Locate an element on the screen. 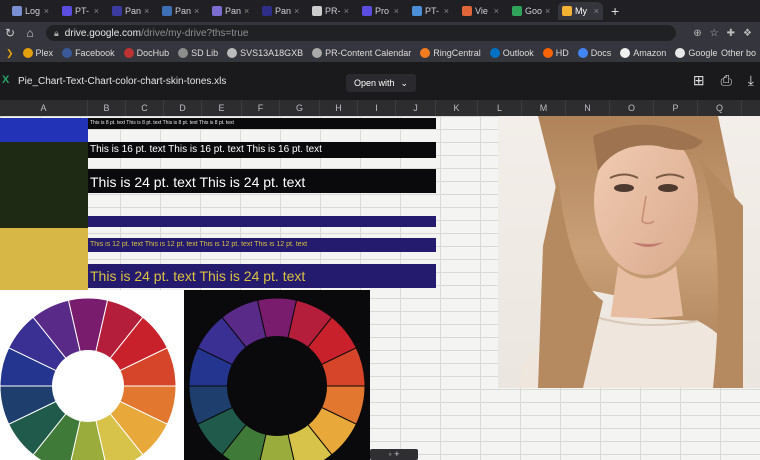 The image size is (760, 460). star-icon: ☆ is located at coordinates (714, 33).